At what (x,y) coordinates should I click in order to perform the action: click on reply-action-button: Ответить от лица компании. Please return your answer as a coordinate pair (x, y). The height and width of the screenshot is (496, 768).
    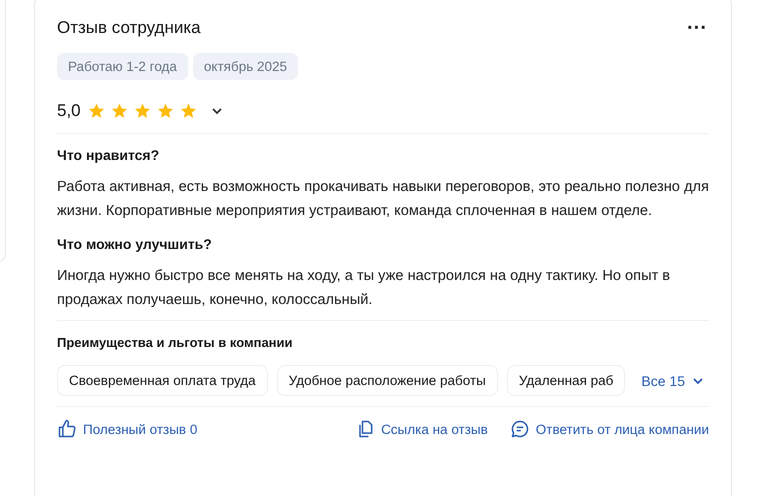
    Looking at the image, I should click on (609, 429).